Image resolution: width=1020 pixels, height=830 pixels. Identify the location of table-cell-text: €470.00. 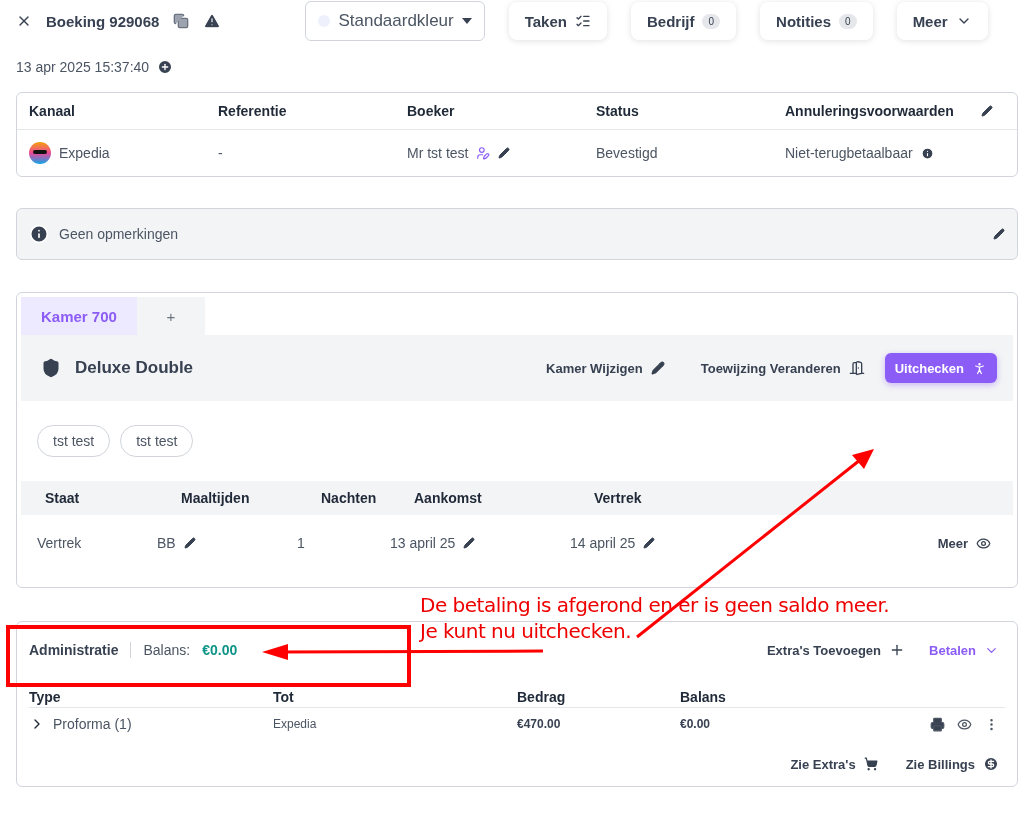
(539, 724).